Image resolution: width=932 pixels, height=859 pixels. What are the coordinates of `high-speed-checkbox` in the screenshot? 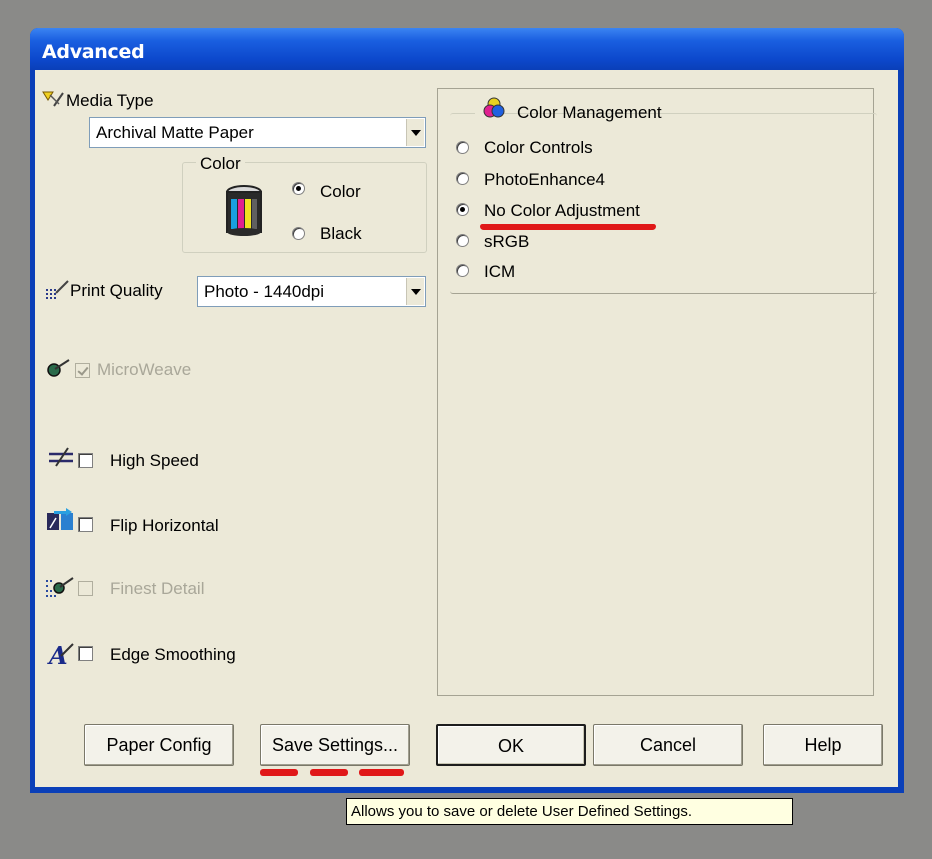 It's located at (85, 460).